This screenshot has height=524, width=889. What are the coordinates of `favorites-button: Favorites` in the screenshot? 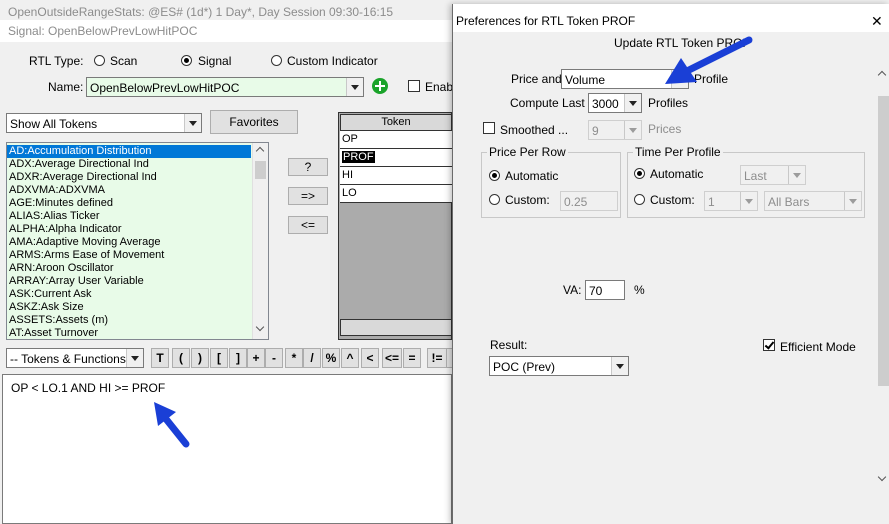 It's located at (254, 122).